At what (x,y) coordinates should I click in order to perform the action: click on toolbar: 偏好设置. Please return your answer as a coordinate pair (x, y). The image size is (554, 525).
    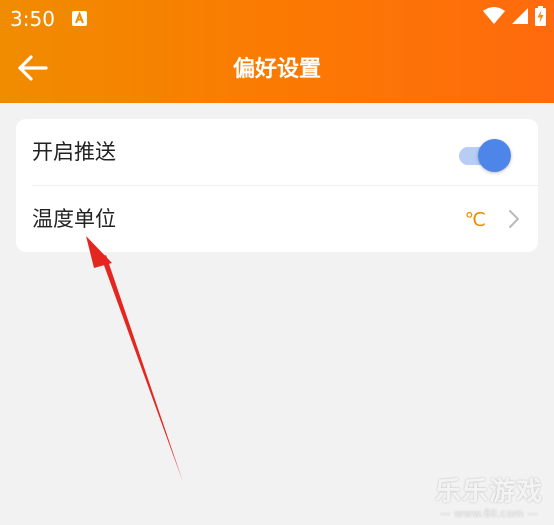
    Looking at the image, I should click on (277, 70).